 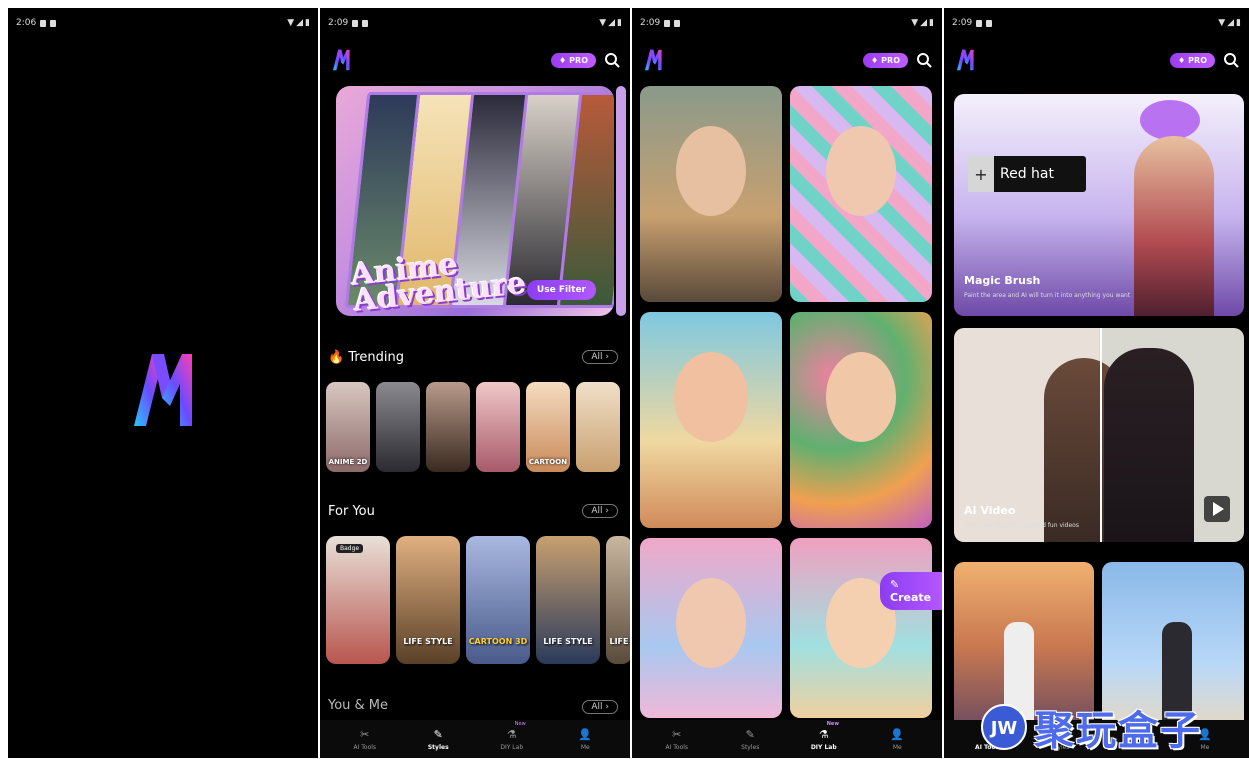 I want to click on for-you-title: For You, so click(x=351, y=511).